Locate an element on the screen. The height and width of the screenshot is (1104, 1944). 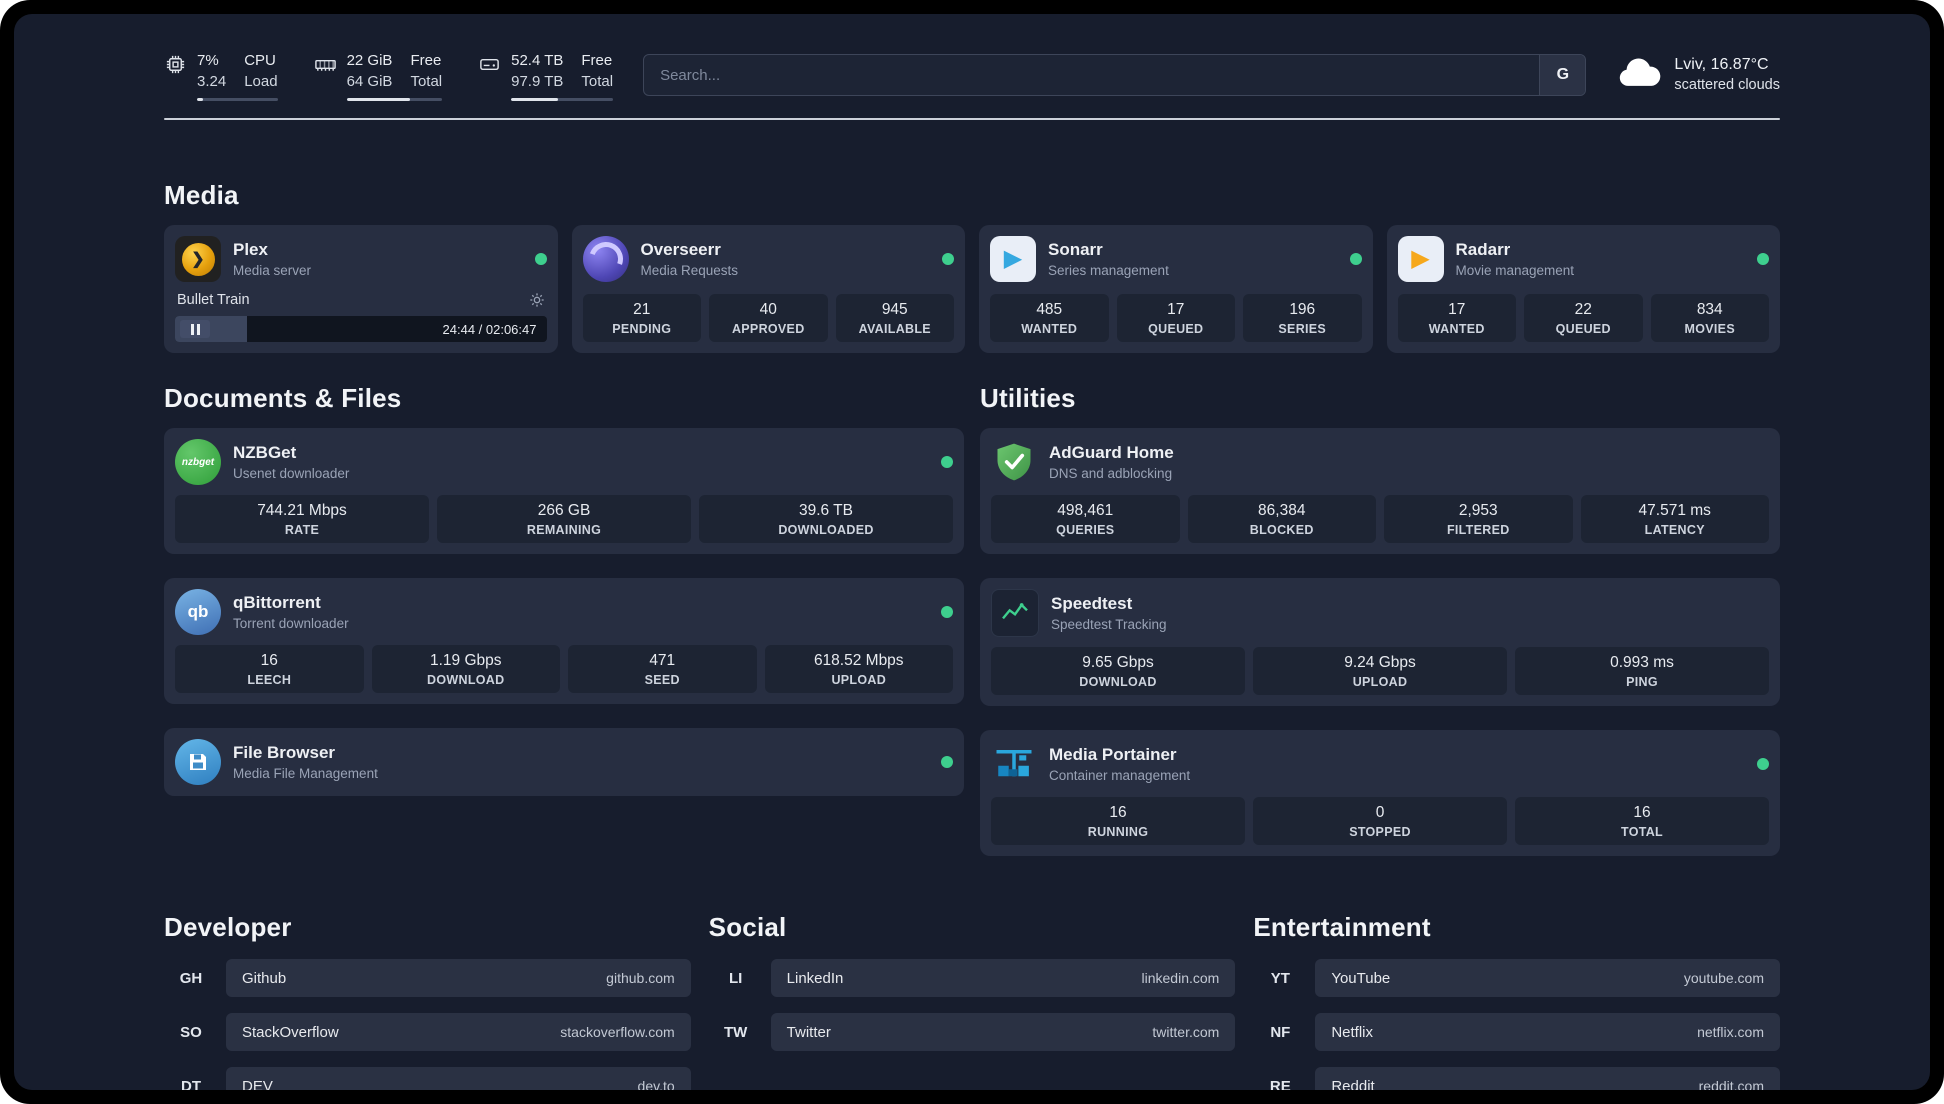
stat-box: 17 WANTED is located at coordinates (1456, 318).